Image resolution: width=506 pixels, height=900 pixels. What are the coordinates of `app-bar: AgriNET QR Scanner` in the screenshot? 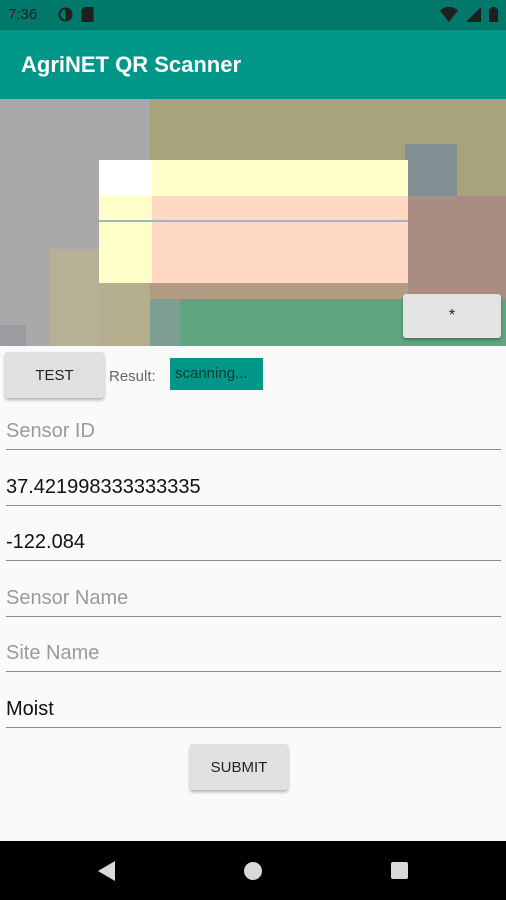 It's located at (253, 64).